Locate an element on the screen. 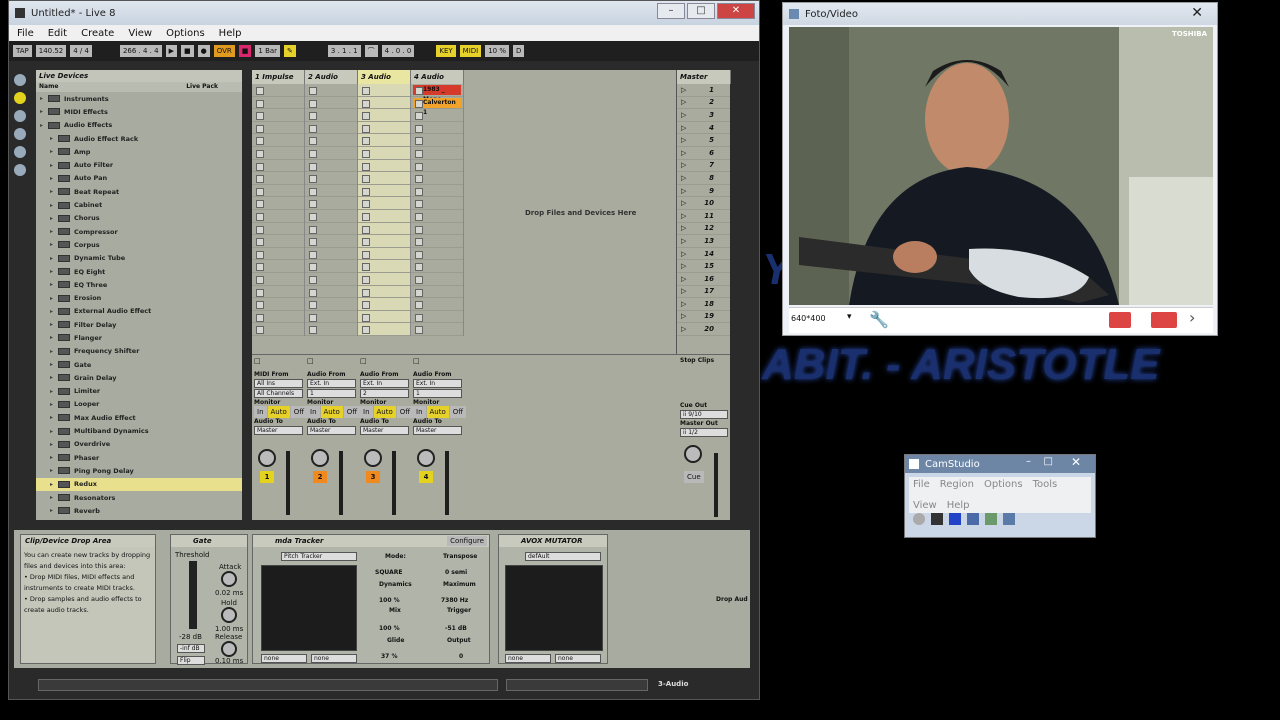 This screenshot has height=720, width=1280. quantize-menu: 1 Bar is located at coordinates (268, 51).